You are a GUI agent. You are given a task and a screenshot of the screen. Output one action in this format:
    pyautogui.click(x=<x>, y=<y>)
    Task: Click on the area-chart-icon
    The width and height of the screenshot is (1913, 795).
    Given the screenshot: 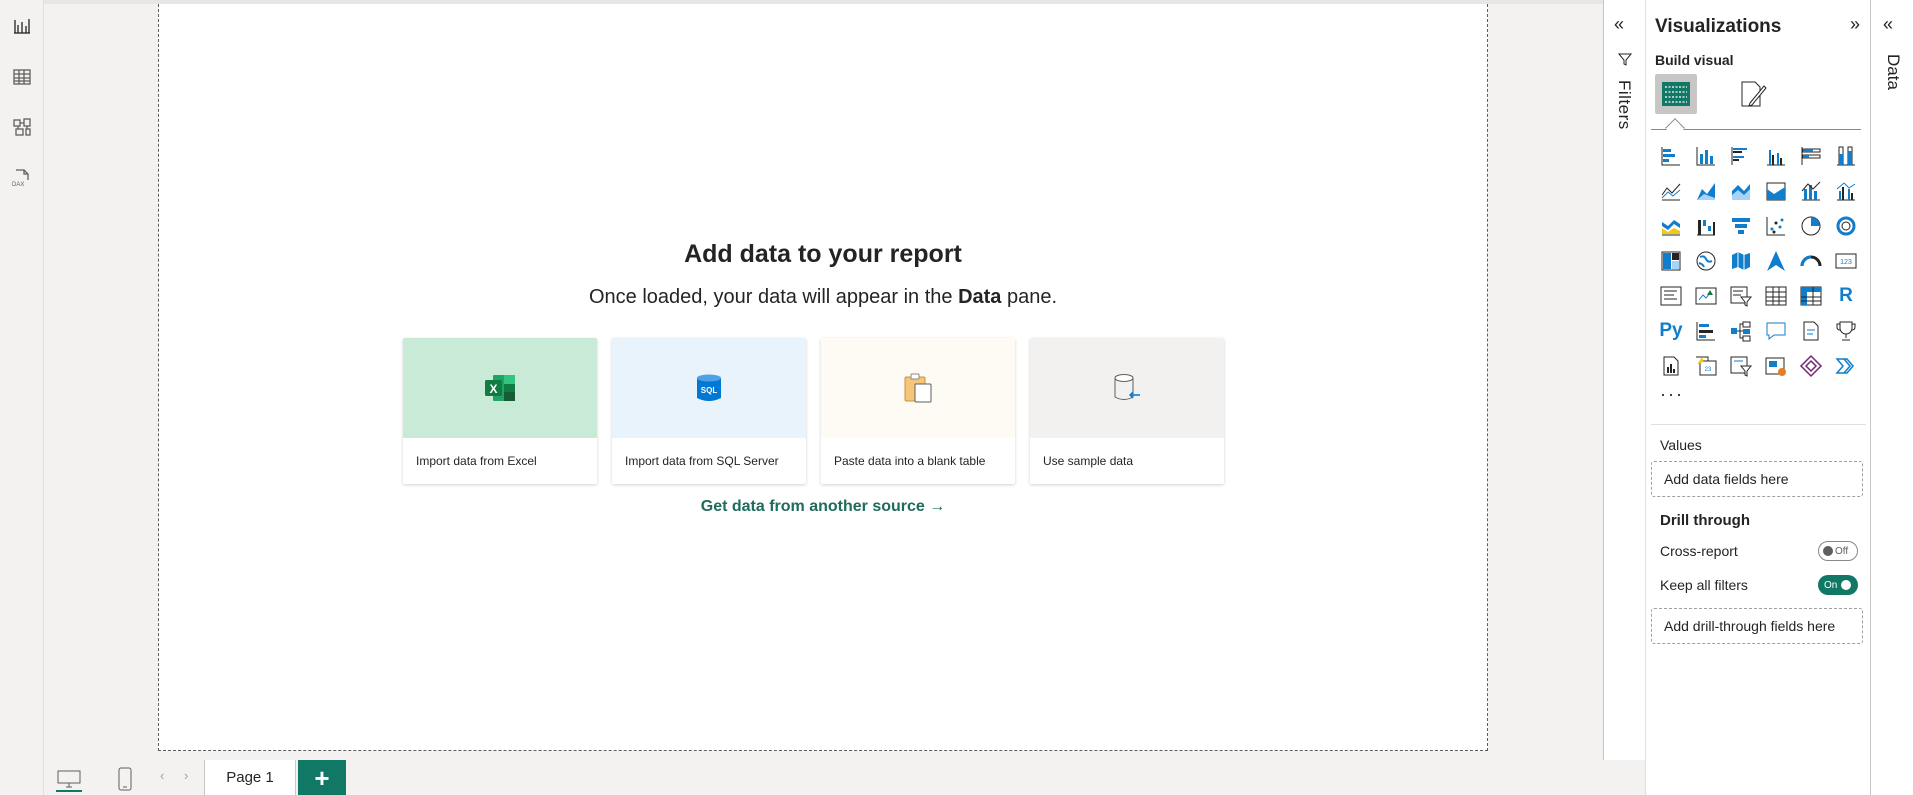 What is the action you would take?
    pyautogui.click(x=1706, y=191)
    